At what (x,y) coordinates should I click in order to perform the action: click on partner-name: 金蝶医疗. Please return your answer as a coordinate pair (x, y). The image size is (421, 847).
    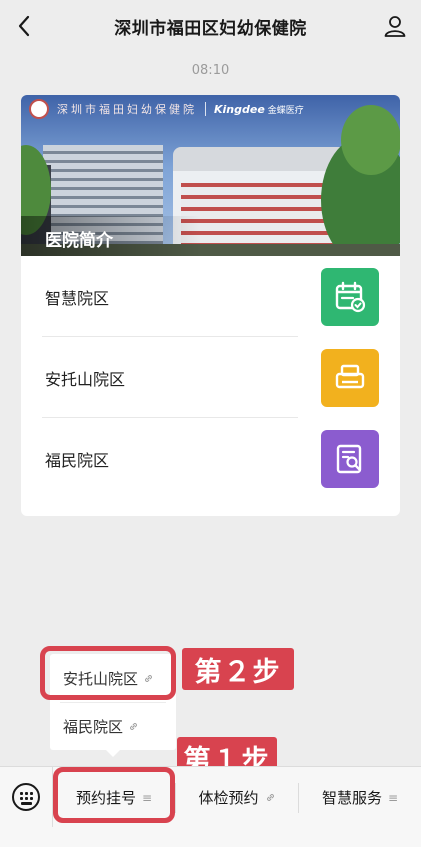
    Looking at the image, I should click on (285, 110).